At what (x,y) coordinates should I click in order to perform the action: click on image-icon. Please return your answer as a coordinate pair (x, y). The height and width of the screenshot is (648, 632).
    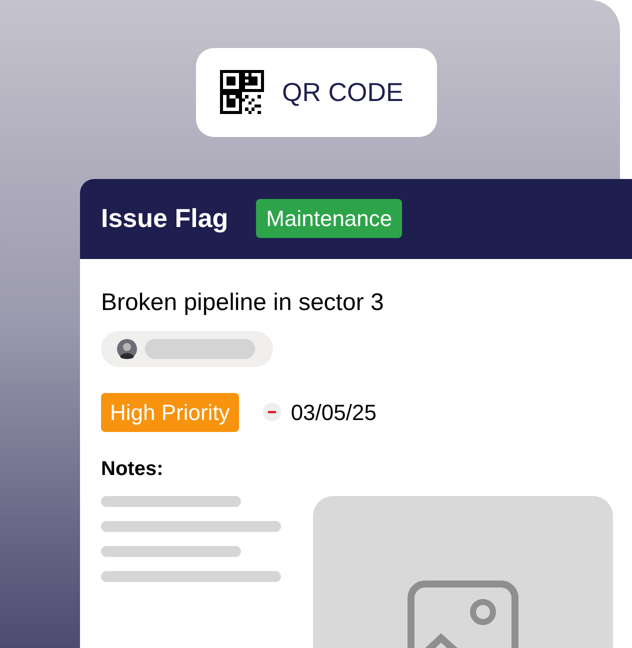
    Looking at the image, I should click on (463, 614).